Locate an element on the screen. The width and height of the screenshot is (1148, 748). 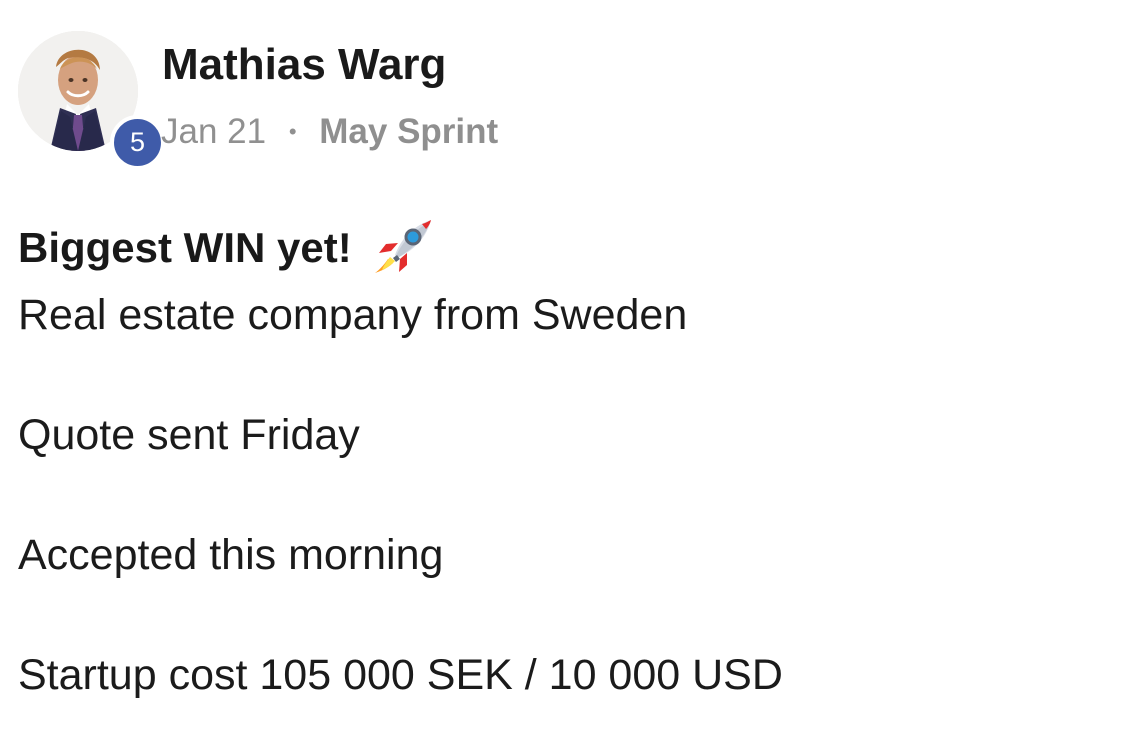
post-body-line: Accepted this morning is located at coordinates (231, 555).